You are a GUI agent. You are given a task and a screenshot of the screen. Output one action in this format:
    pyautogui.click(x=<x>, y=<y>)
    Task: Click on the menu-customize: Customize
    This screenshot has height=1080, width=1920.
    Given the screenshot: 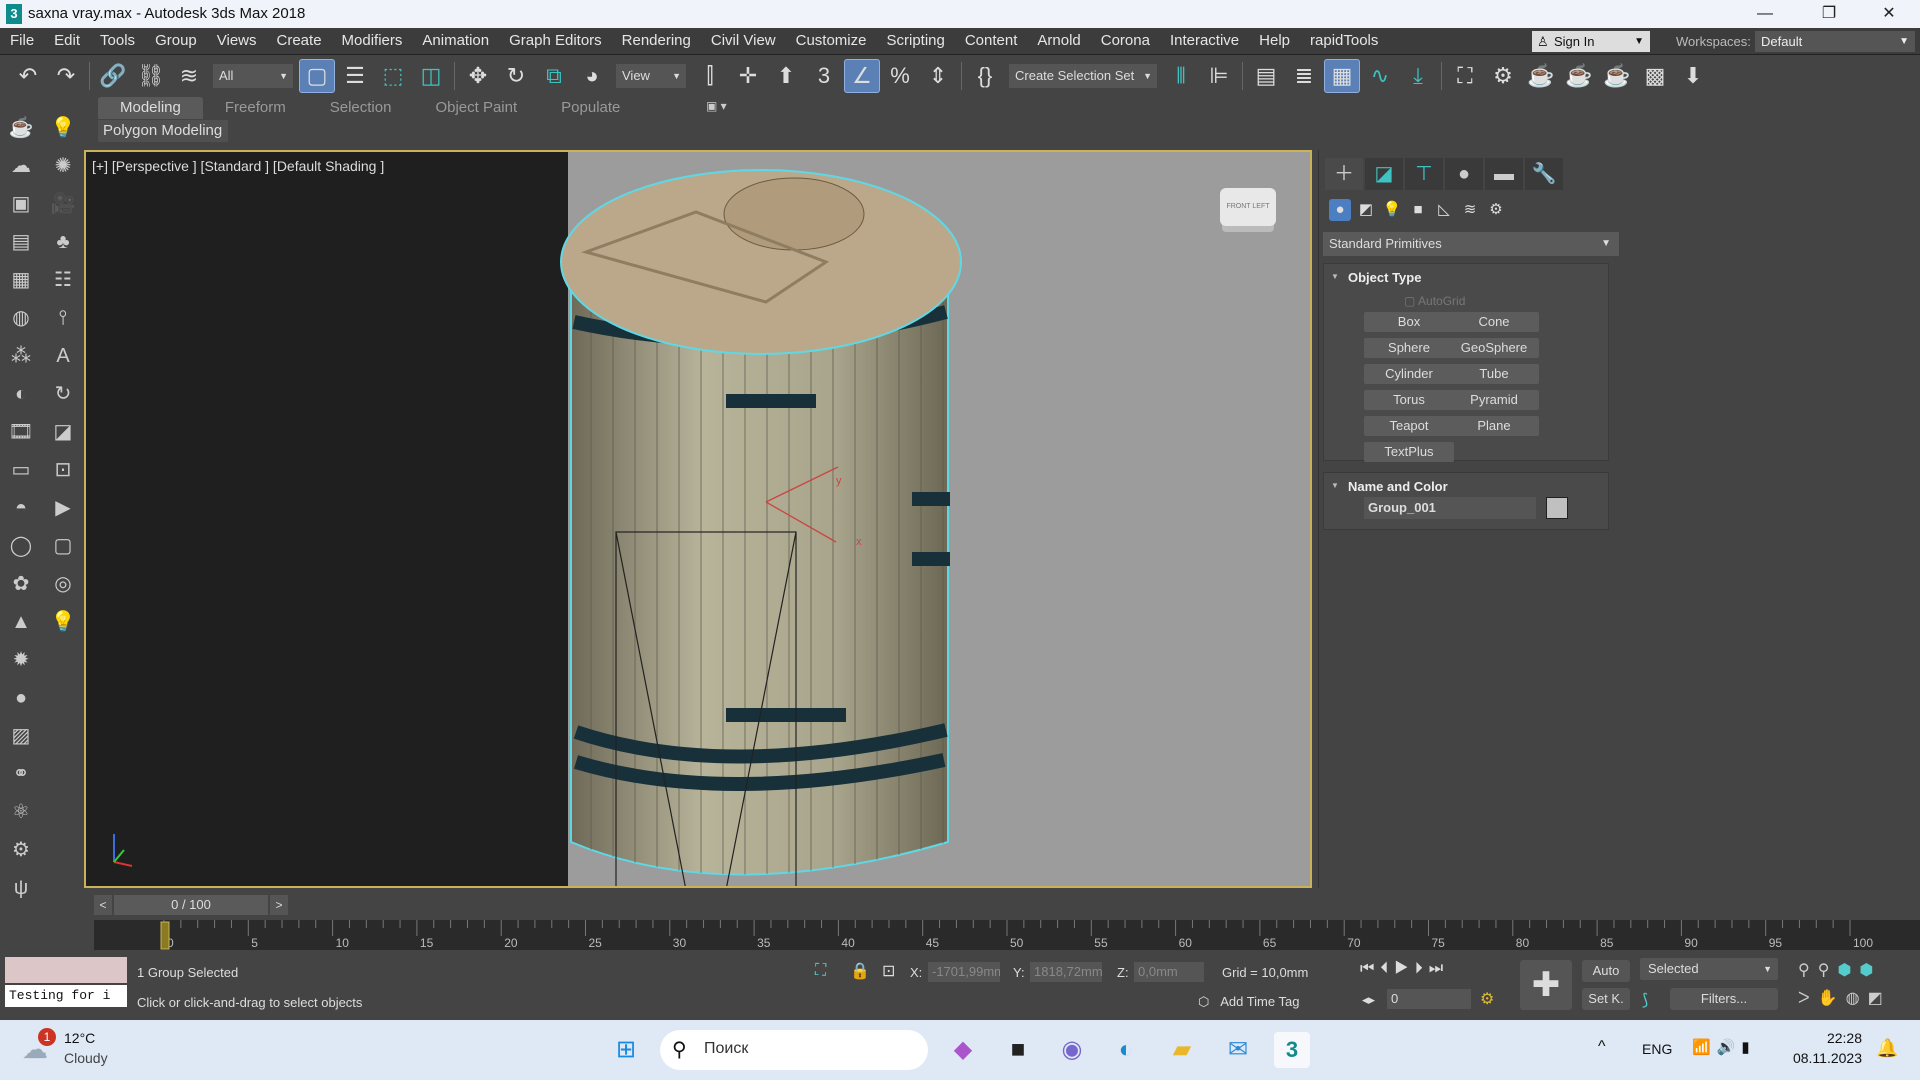 What is the action you would take?
    pyautogui.click(x=831, y=41)
    